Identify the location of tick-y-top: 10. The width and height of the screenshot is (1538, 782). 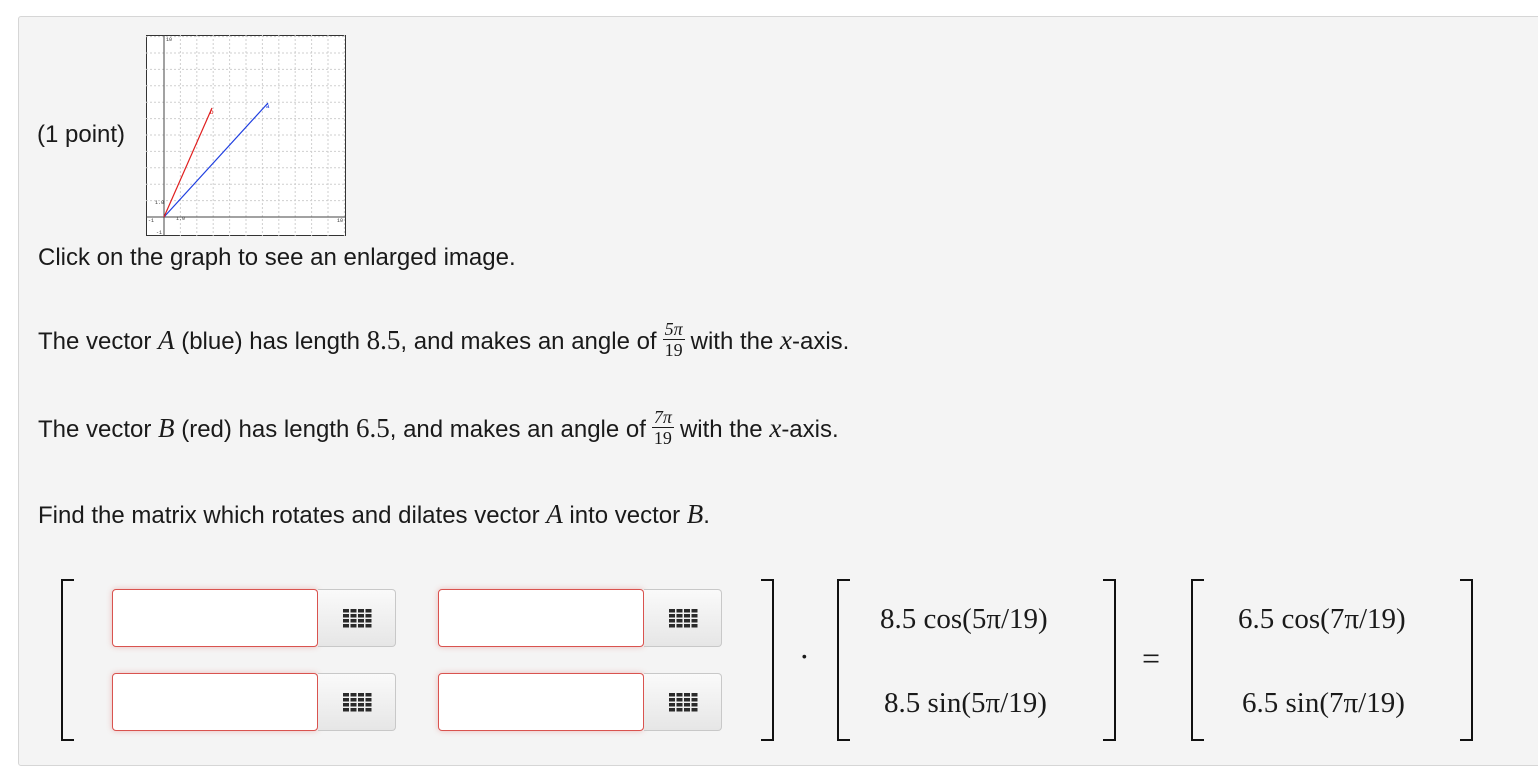
(169, 40).